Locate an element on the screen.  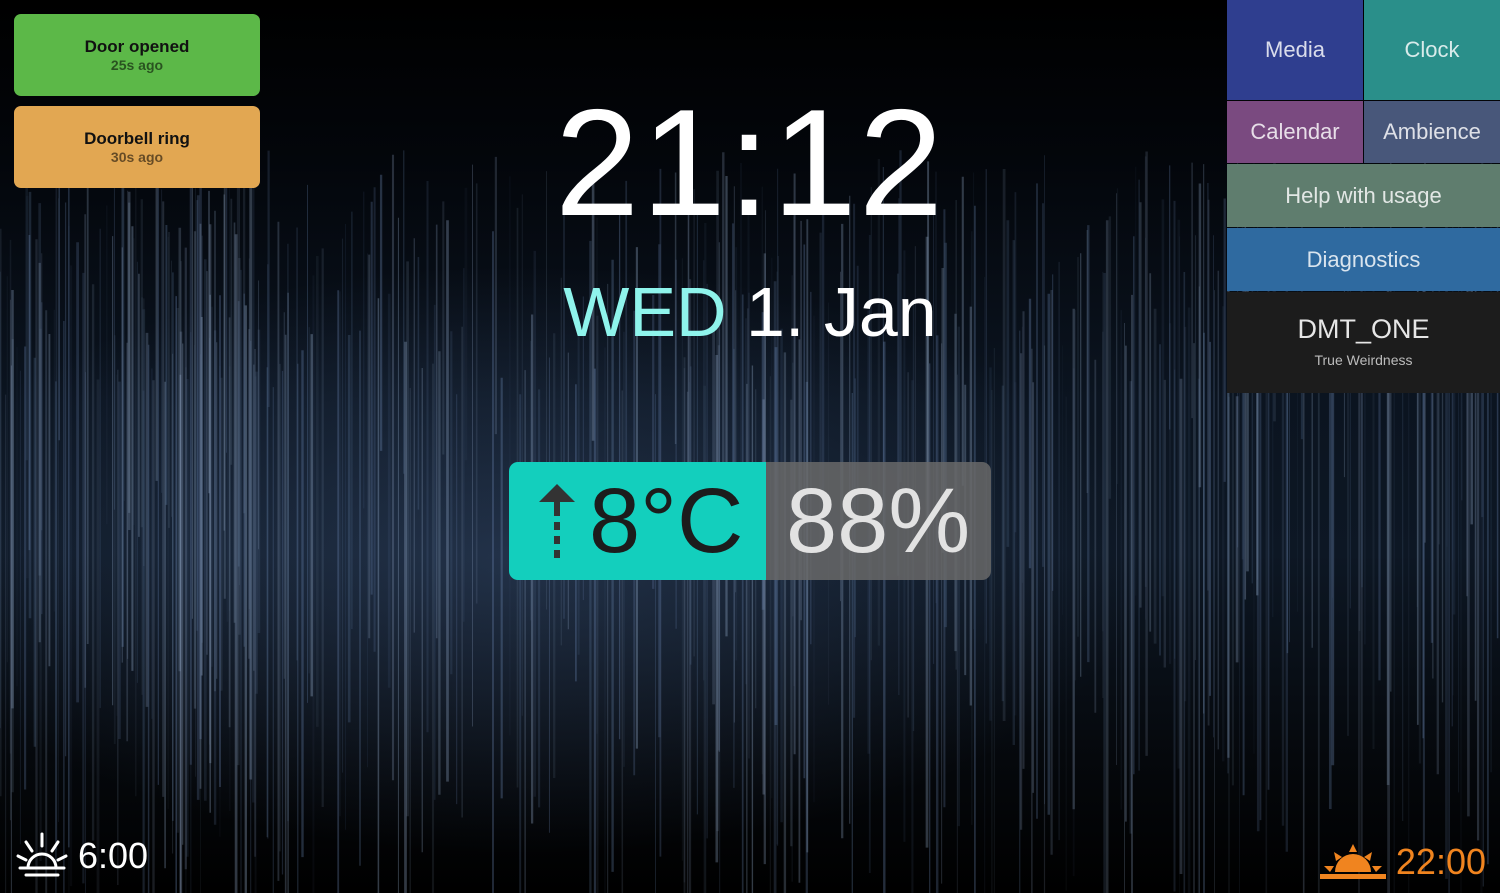
arrow-up-dotted-icon is located at coordinates (557, 521).